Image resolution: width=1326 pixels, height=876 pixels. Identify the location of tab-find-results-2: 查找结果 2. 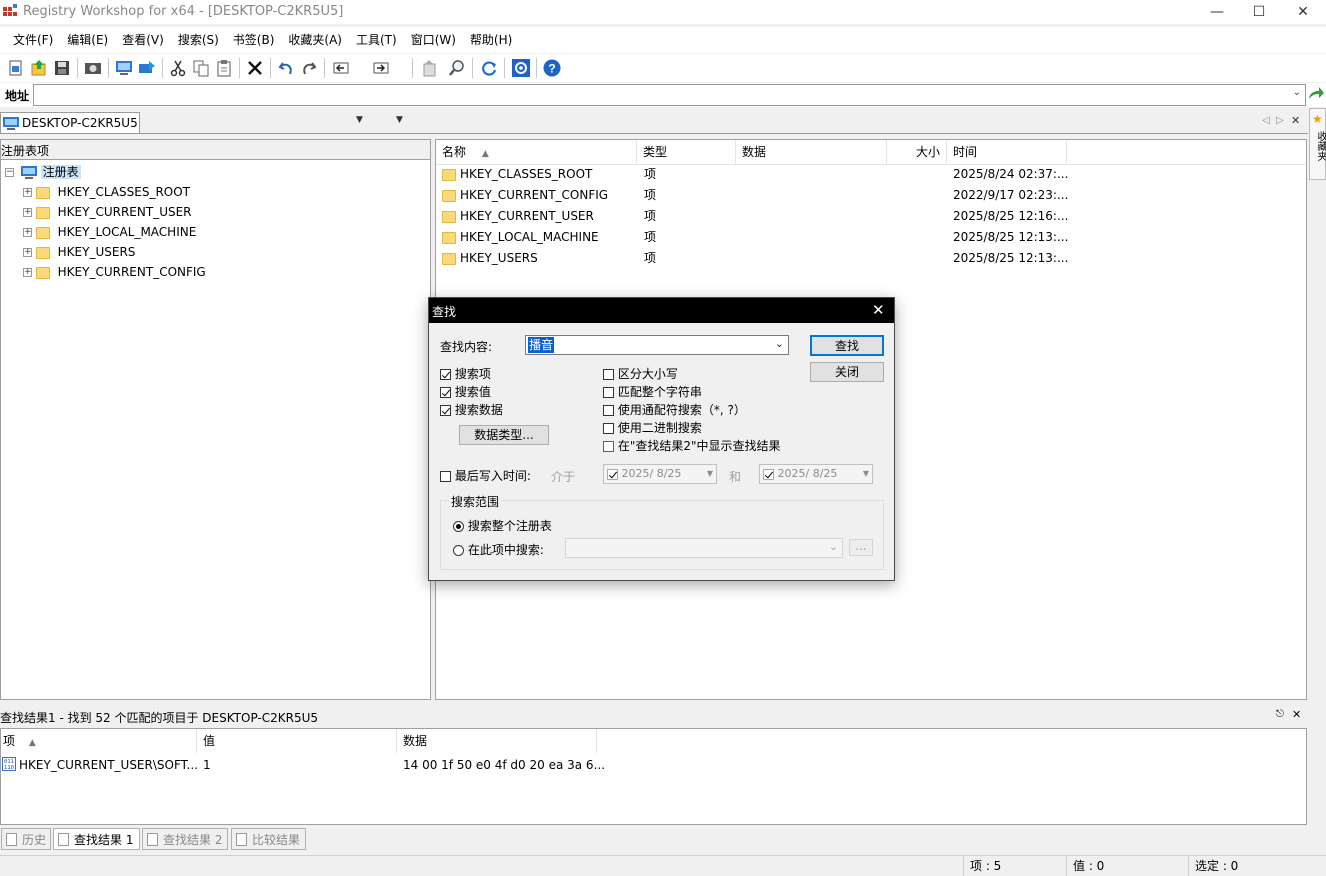
(185, 839).